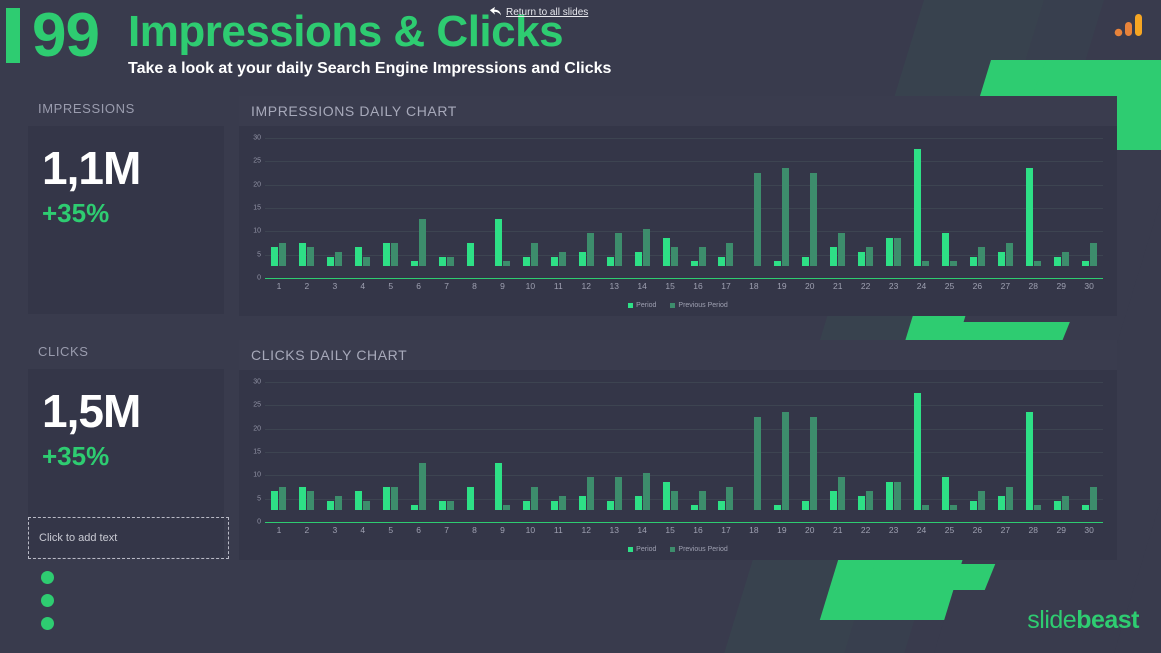  Describe the element at coordinates (754, 286) in the screenshot. I see `x-axis-tick: 18` at that location.